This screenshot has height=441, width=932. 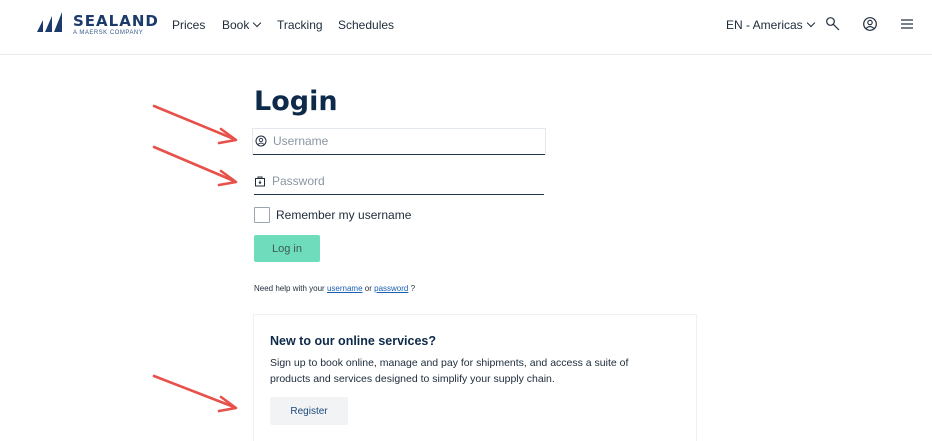 I want to click on user-icon, so click(x=870, y=24).